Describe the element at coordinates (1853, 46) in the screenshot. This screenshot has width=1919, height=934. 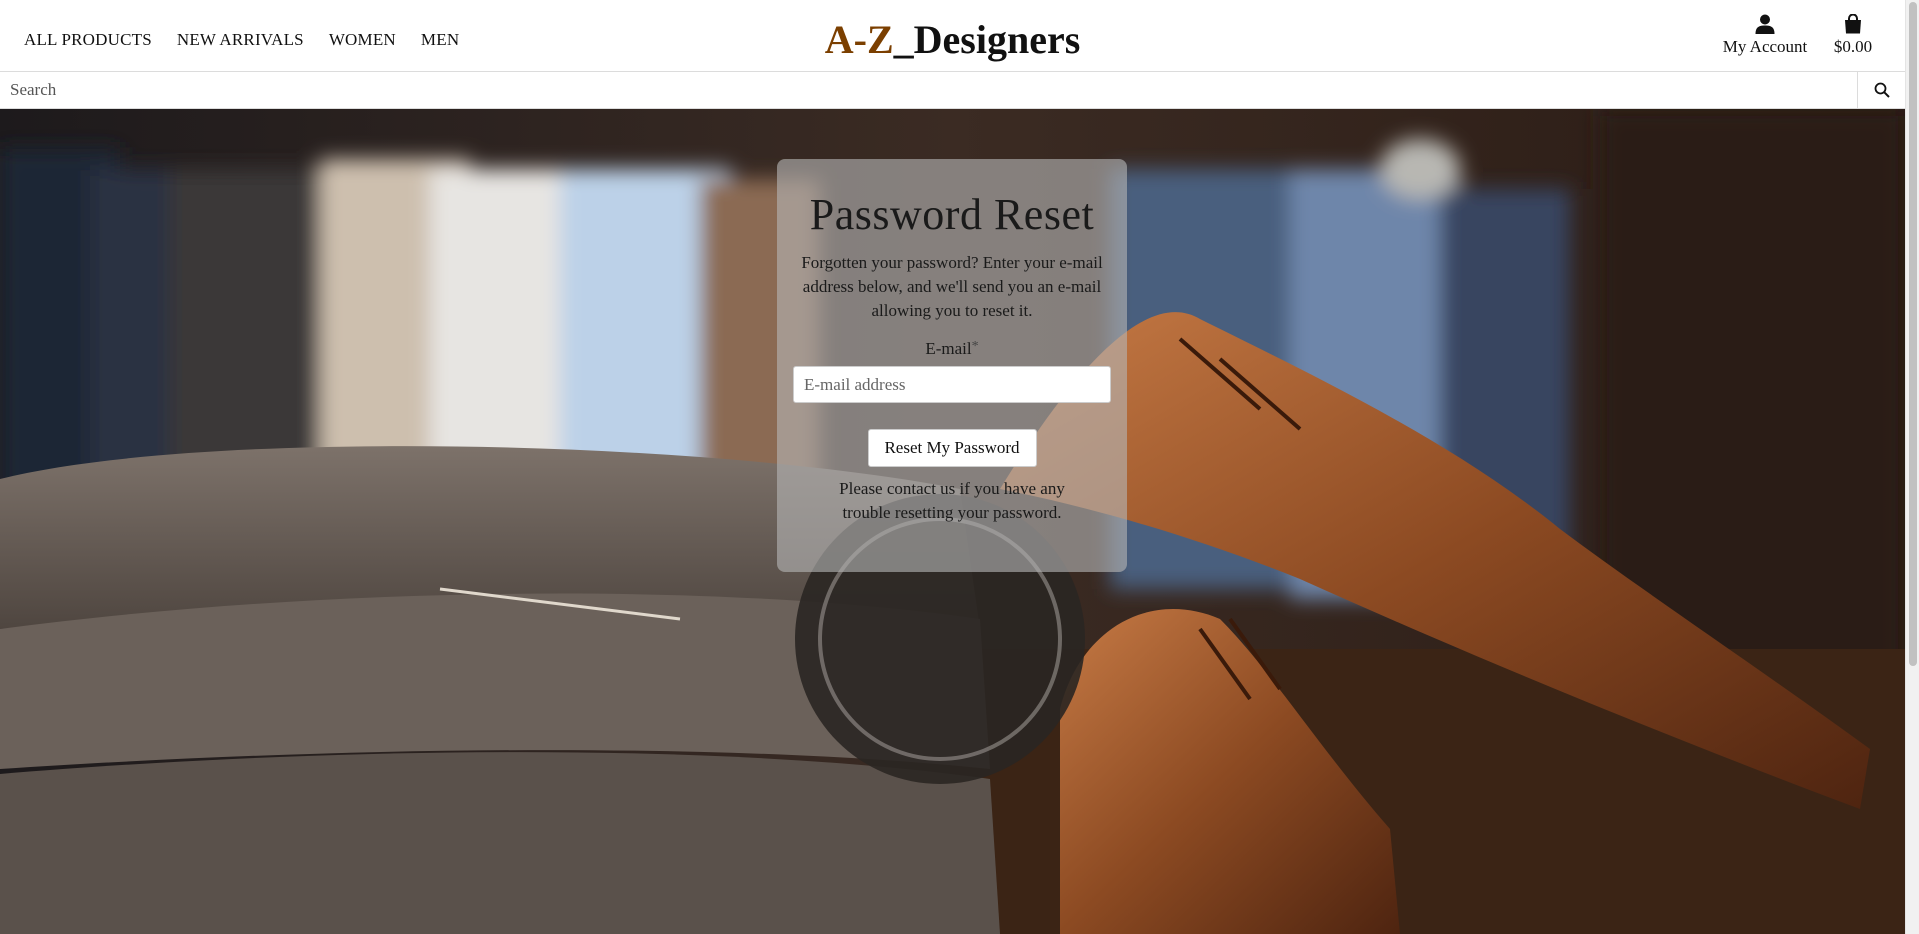
I see `cart-total: $0.00` at that location.